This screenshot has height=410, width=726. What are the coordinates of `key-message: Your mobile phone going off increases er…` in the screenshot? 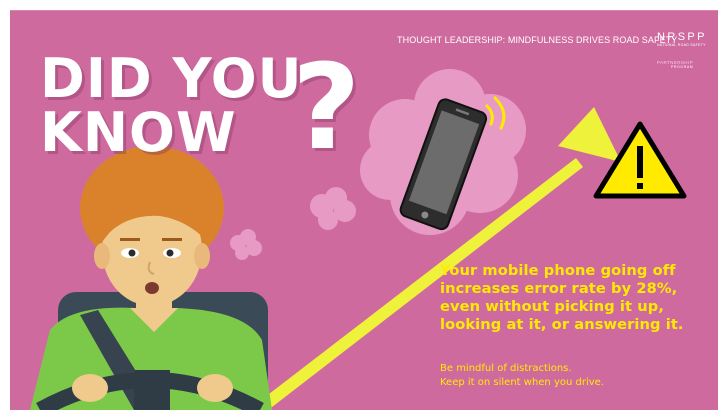 It's located at (562, 298).